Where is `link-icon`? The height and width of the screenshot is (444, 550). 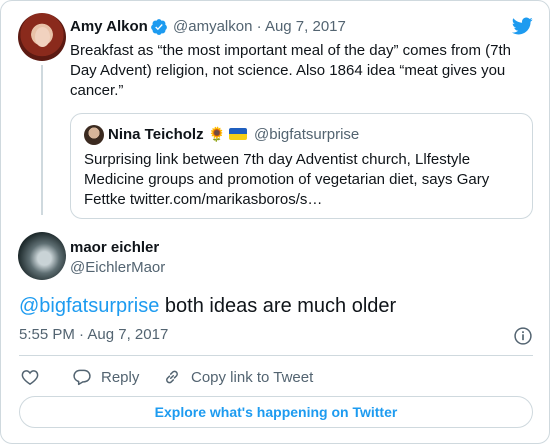 link-icon is located at coordinates (172, 377).